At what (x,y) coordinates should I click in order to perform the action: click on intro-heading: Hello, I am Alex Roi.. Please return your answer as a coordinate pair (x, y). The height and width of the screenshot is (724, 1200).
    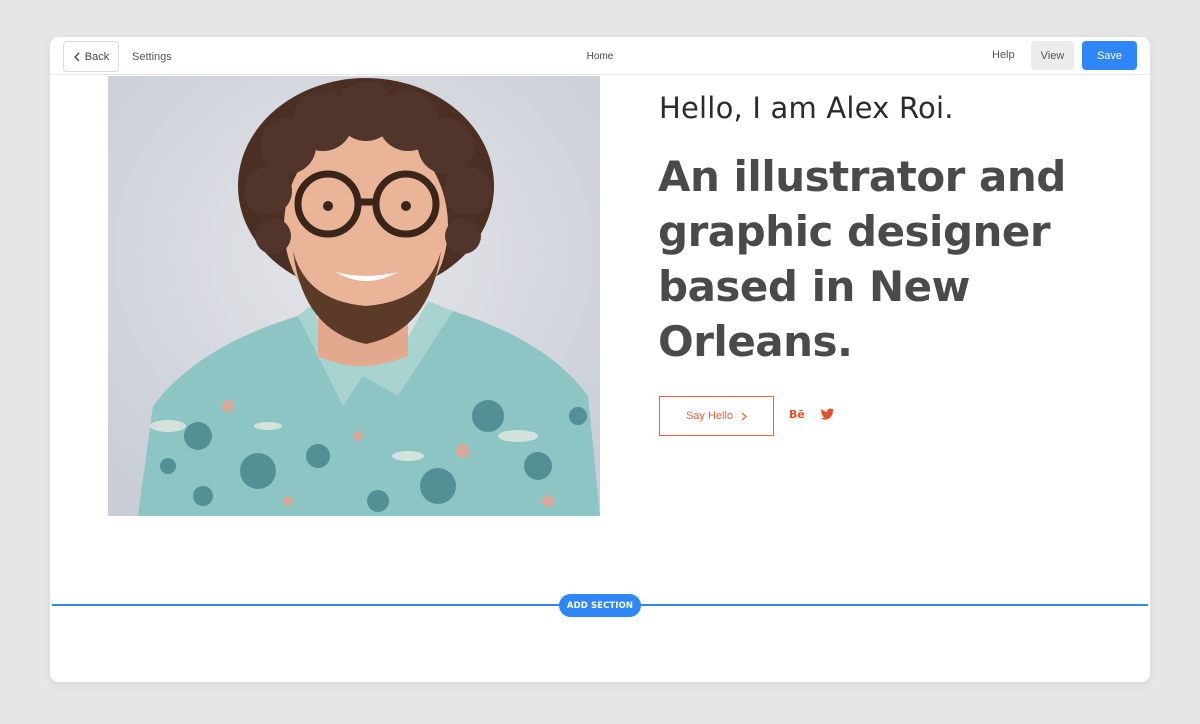
    Looking at the image, I should click on (806, 108).